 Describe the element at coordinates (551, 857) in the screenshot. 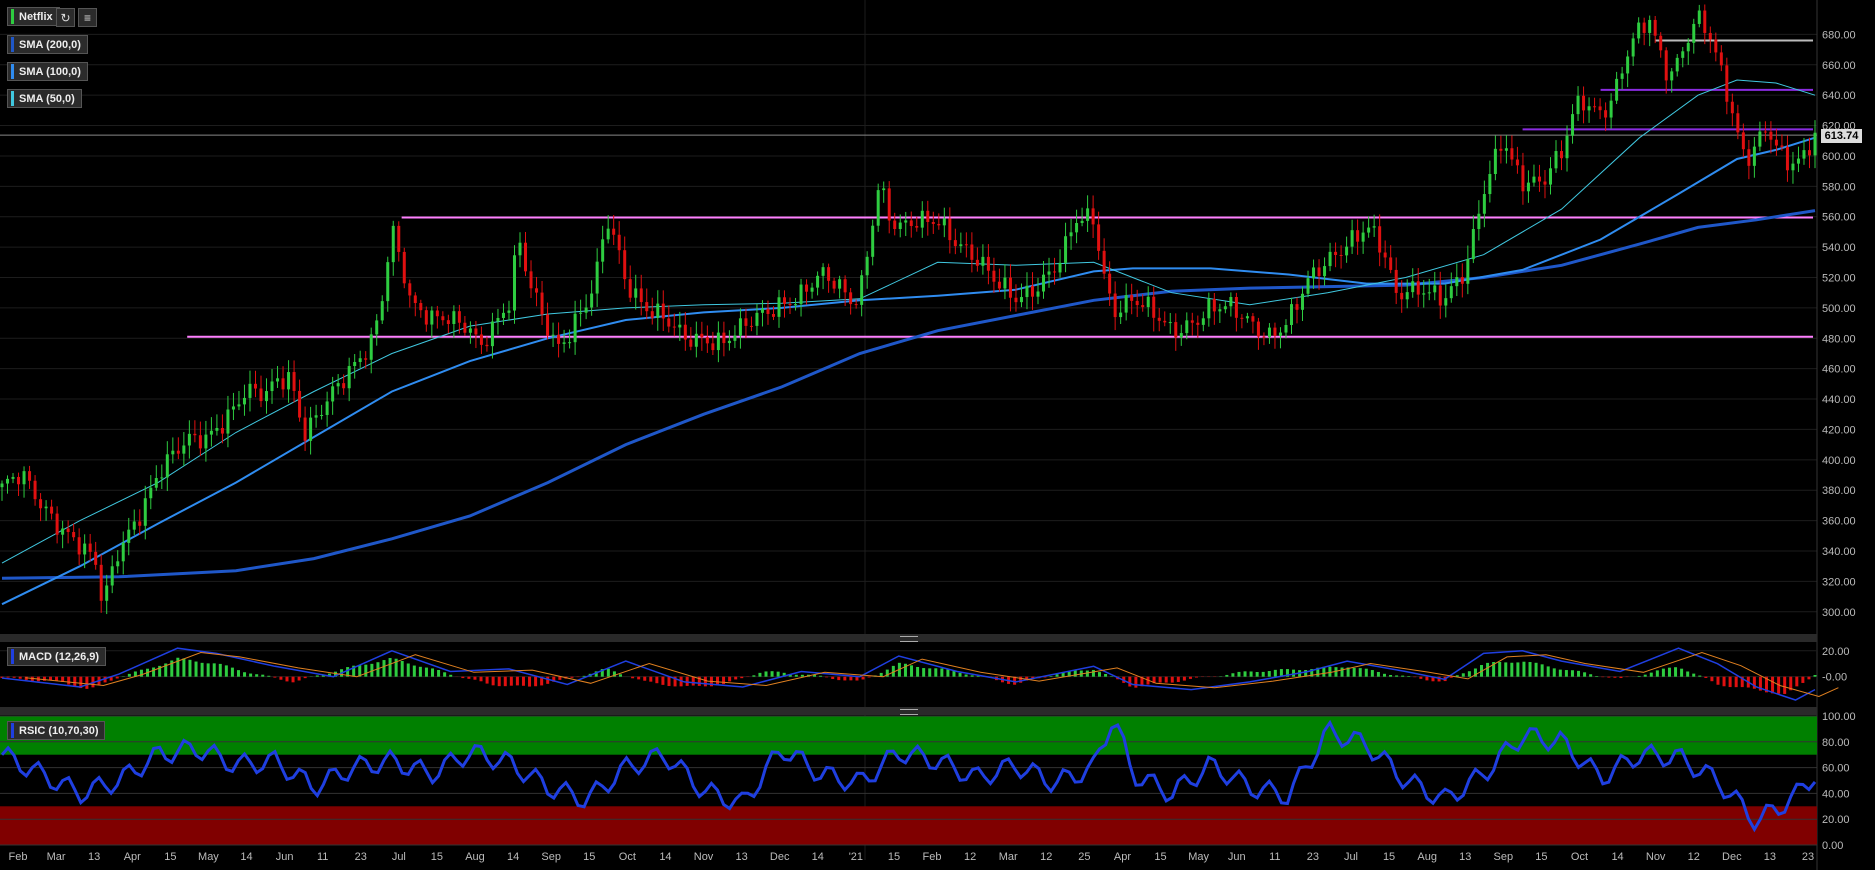

I see `time-tick-label: Sep` at that location.